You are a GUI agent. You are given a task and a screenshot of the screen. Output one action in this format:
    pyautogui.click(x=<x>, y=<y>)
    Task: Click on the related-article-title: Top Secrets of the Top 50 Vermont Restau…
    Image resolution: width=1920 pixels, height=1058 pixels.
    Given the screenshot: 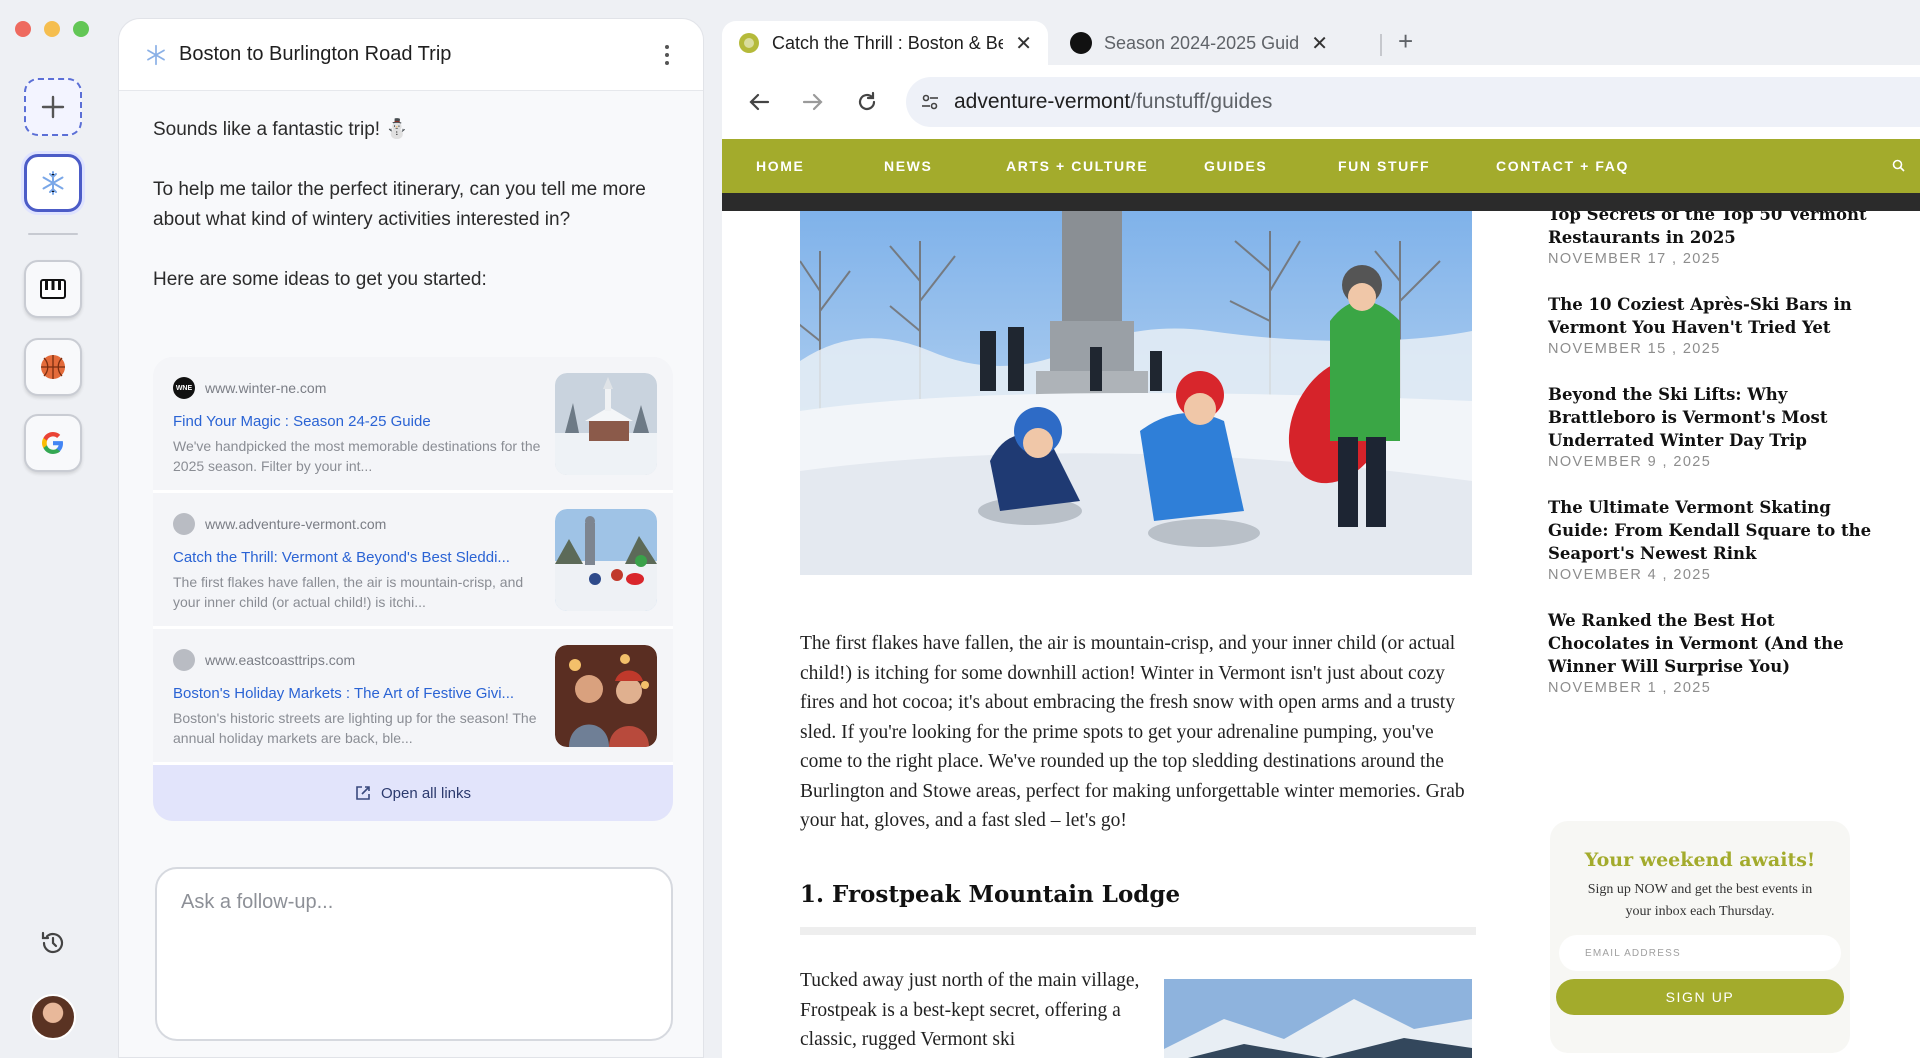 What is the action you would take?
    pyautogui.click(x=1713, y=230)
    